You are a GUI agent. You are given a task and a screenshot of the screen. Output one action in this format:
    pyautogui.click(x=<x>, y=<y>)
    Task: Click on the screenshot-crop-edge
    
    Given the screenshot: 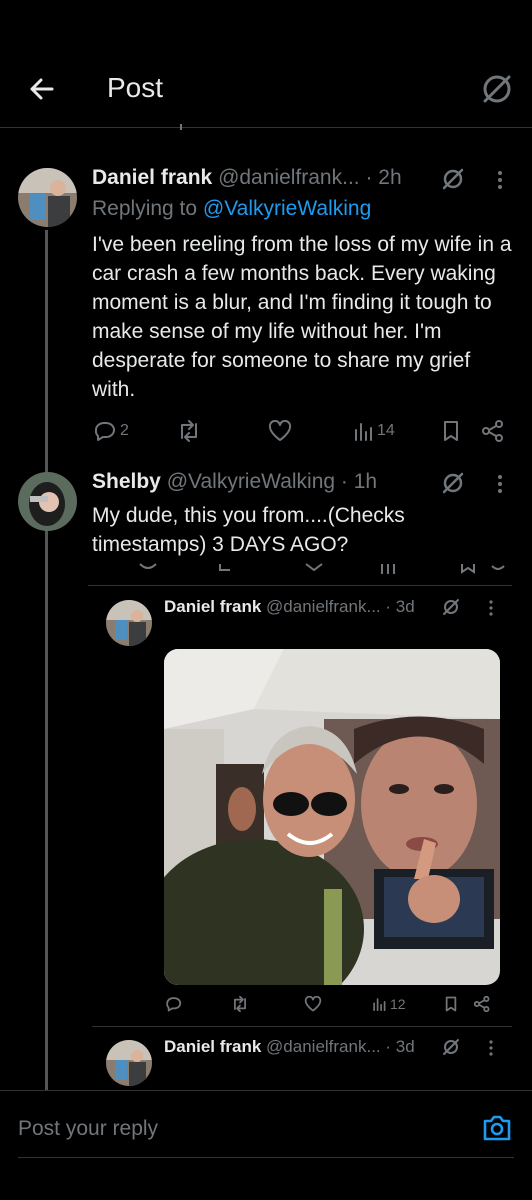 What is the action you would take?
    pyautogui.click(x=320, y=569)
    